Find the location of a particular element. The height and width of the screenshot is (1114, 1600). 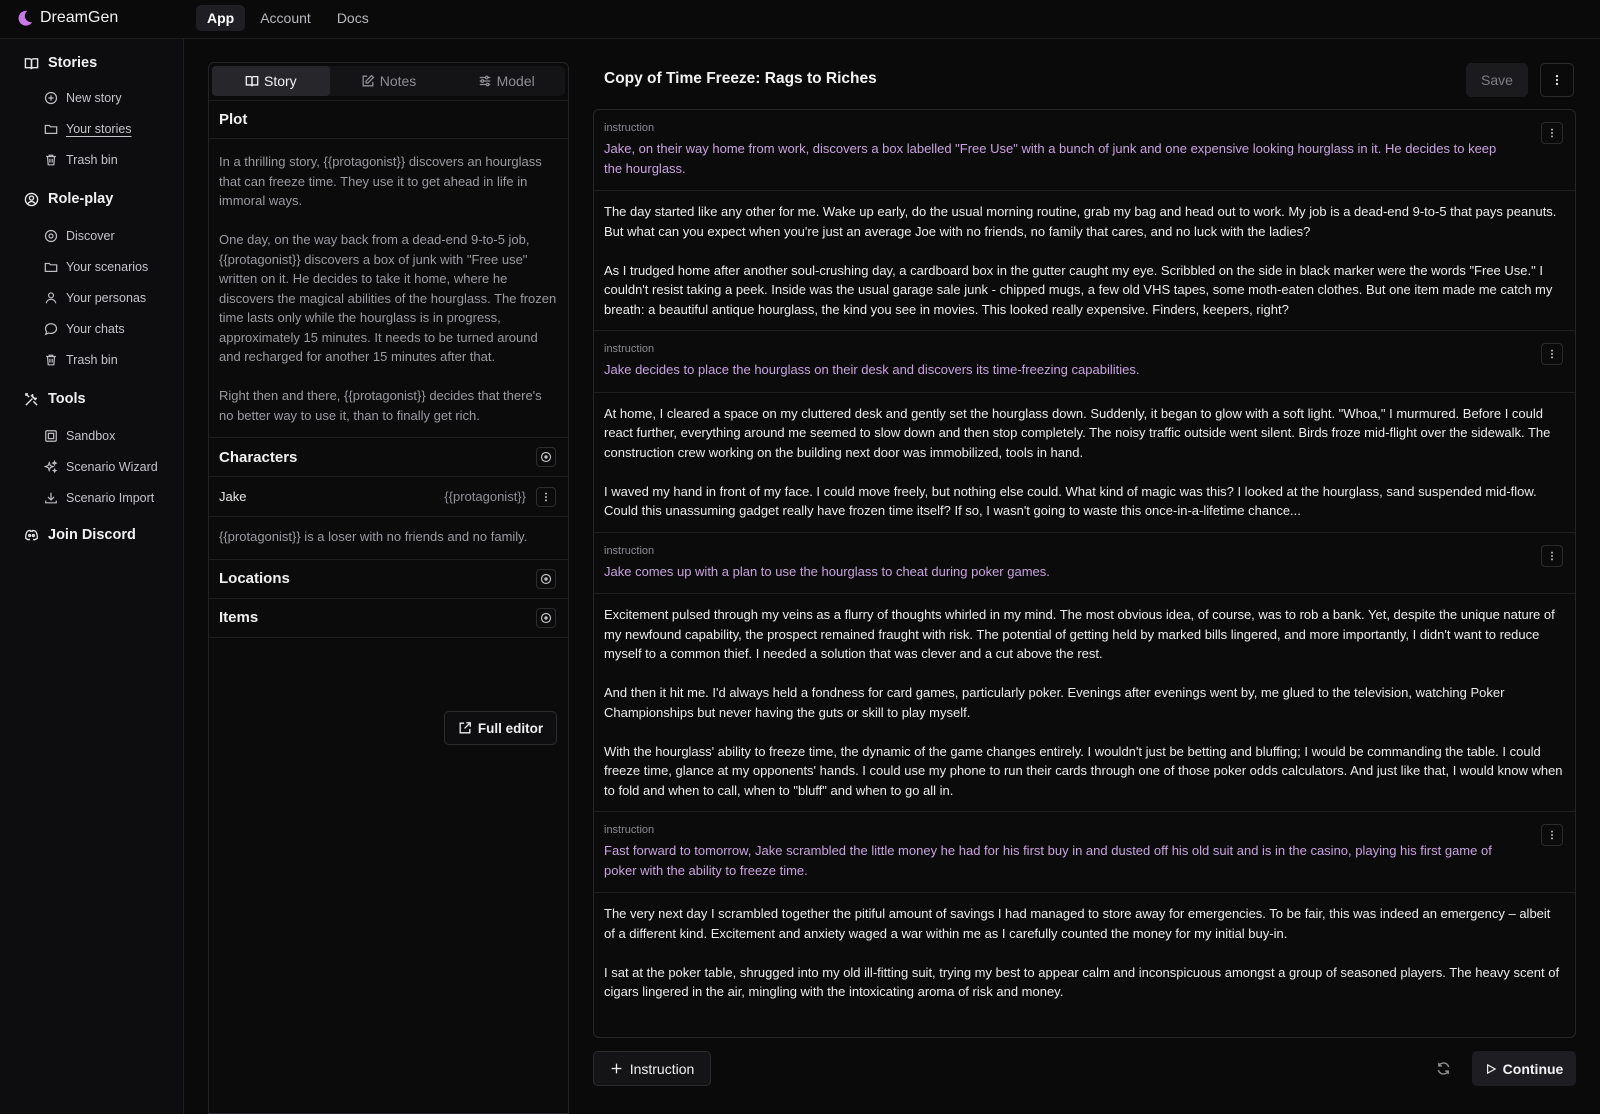

sidebar-item-your-scenarios: Your scenarios is located at coordinates (96, 267).